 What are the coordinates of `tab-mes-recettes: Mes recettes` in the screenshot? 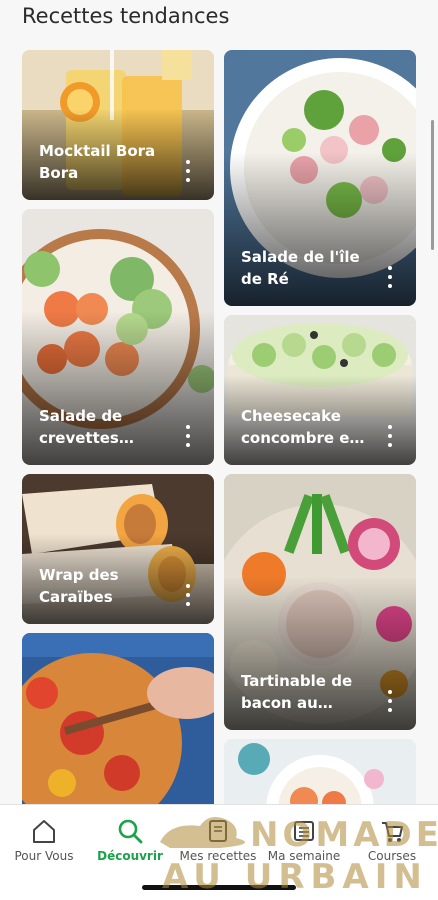 It's located at (218, 840).